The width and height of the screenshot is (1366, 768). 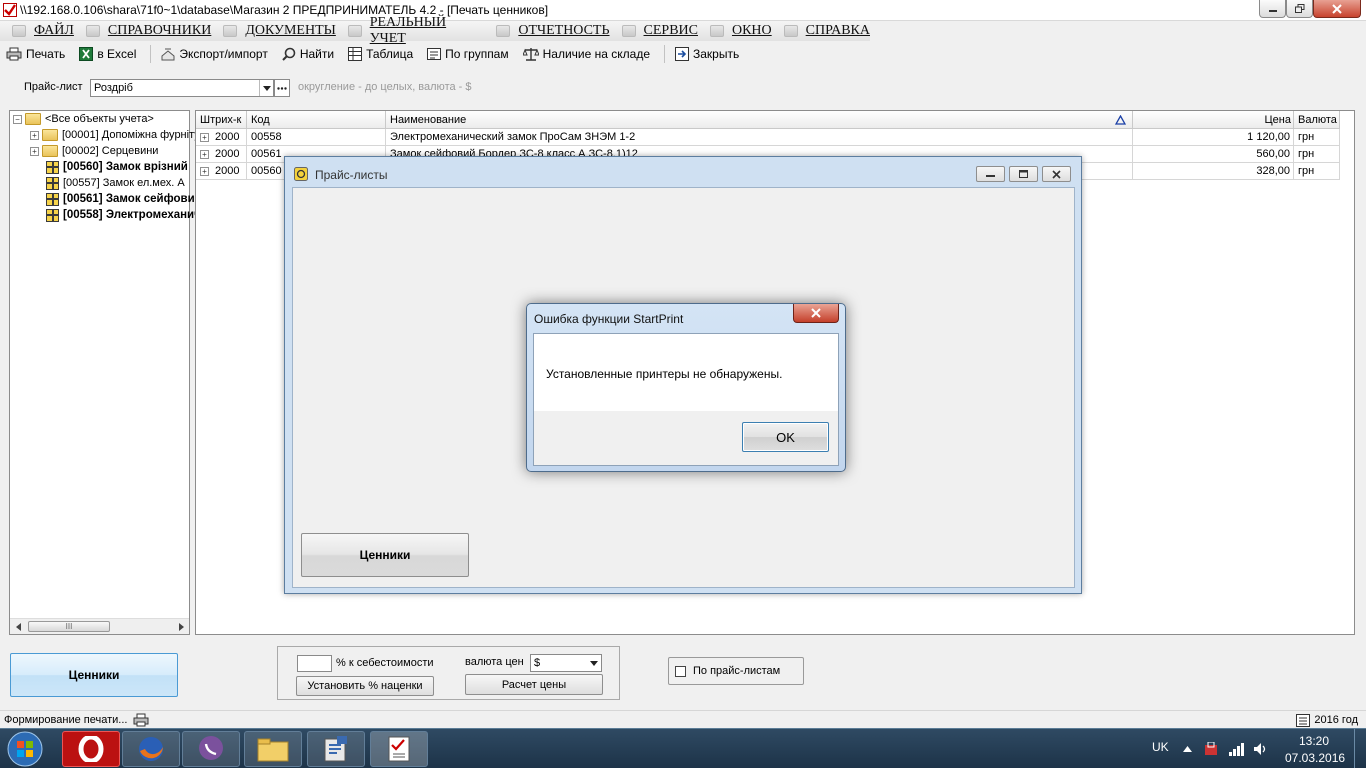 I want to click on print-button: Печать, so click(x=35, y=54).